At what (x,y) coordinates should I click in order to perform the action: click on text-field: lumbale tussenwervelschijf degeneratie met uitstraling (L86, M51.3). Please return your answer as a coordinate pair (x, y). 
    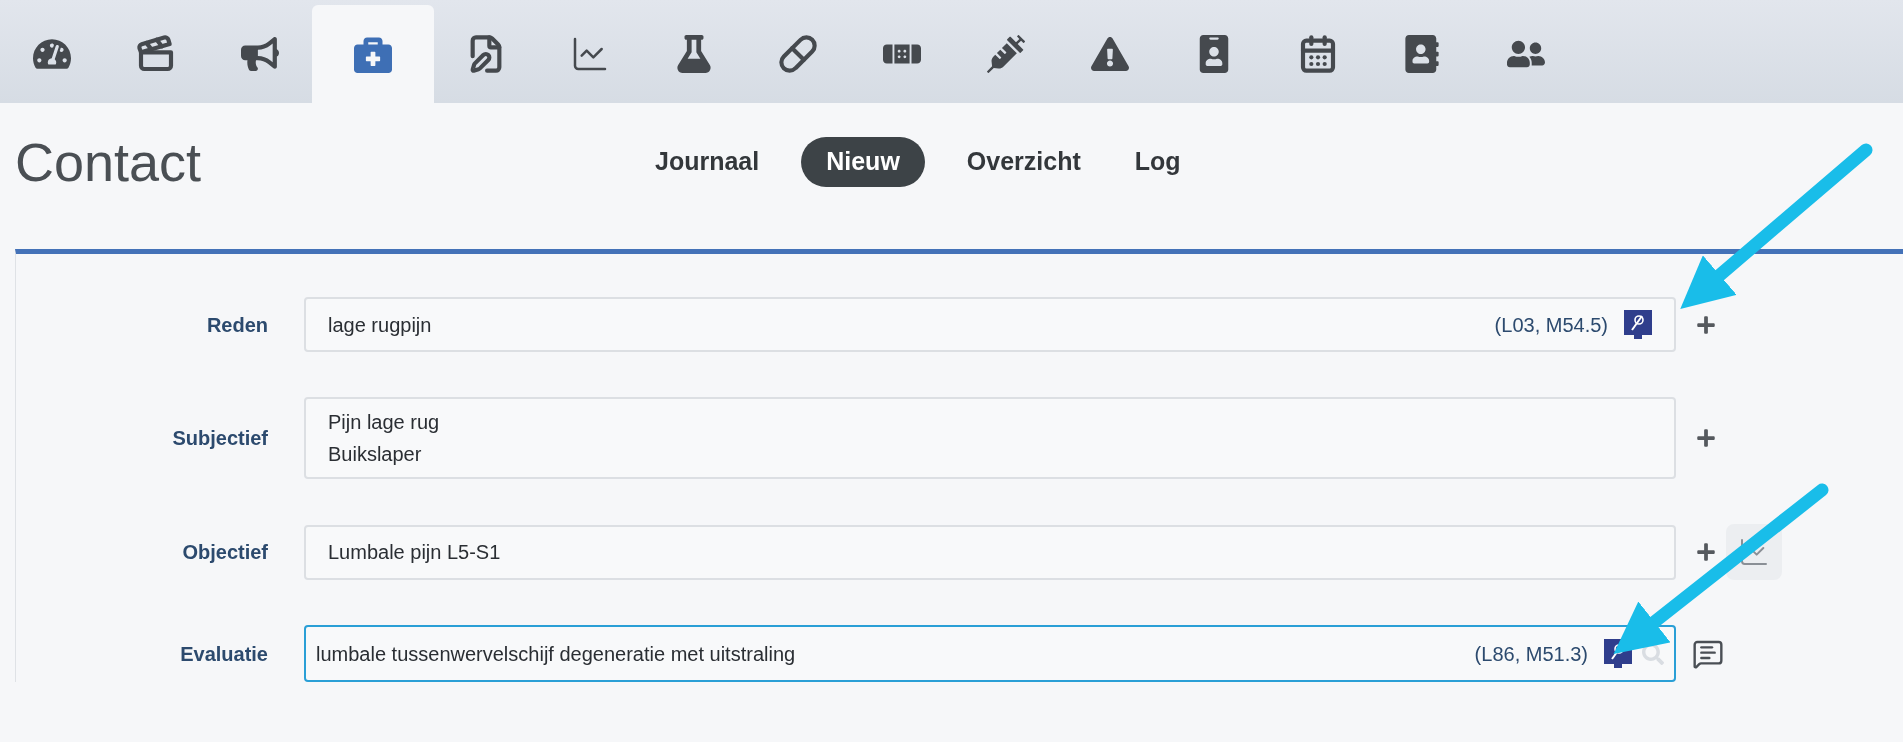
    Looking at the image, I should click on (990, 653).